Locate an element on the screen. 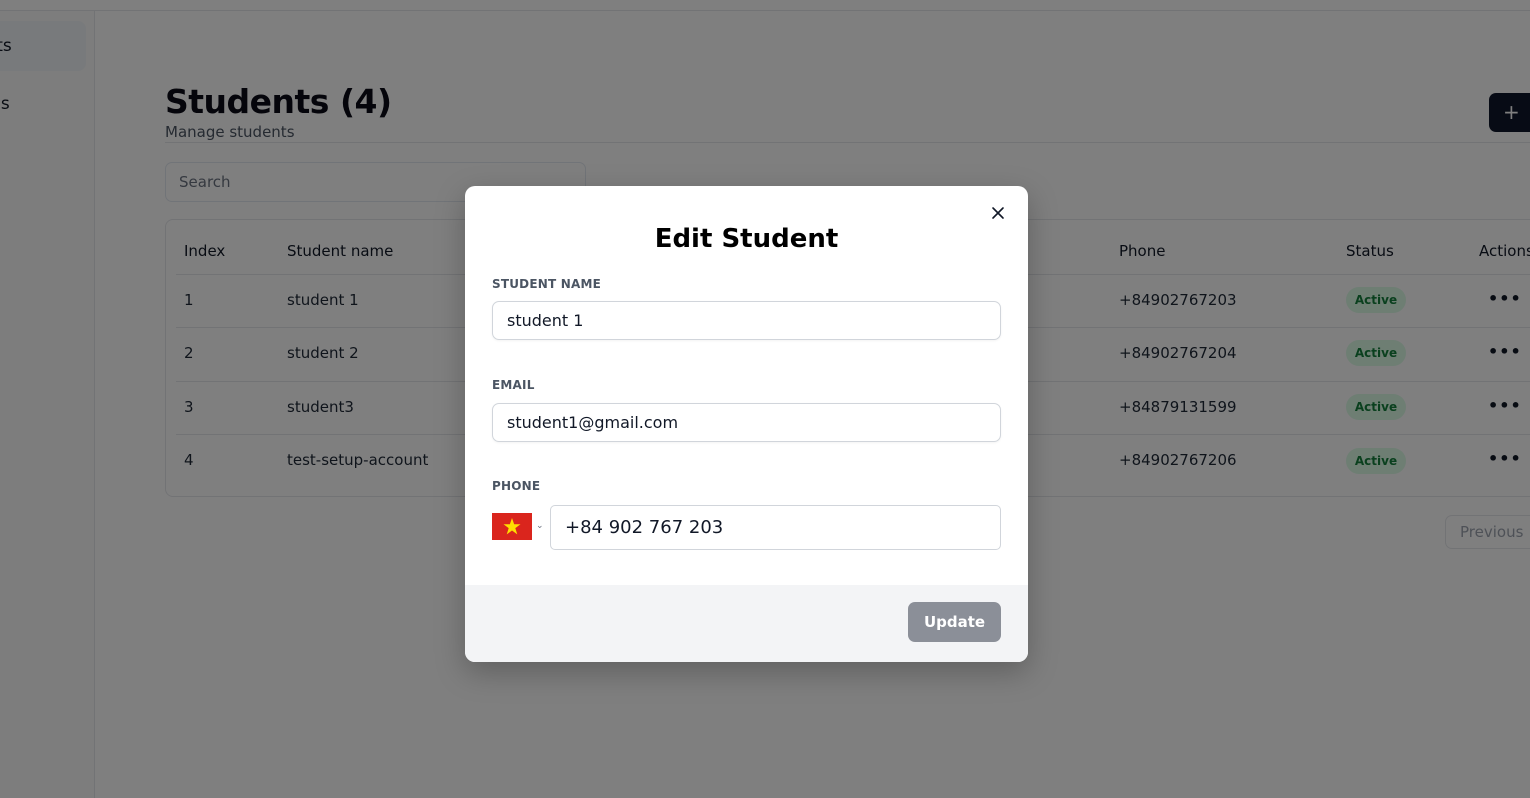  country-code-select: ⌄ is located at coordinates (519, 527).